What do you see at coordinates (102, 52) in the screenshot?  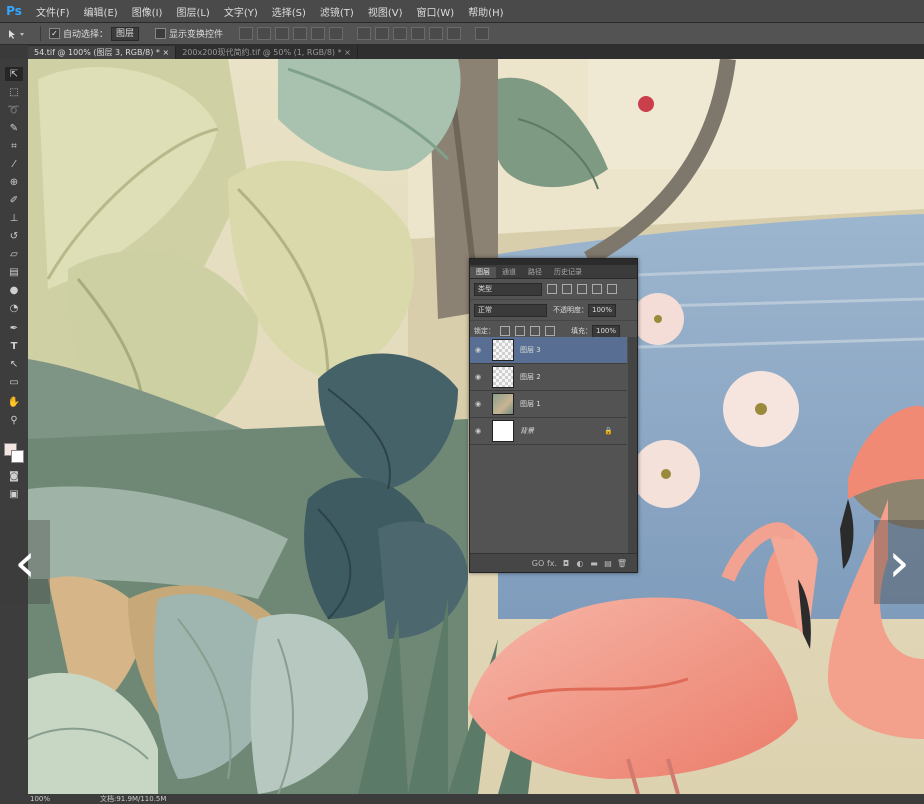 I see `tab-document-1: 54.tif @ 100% (图层 3, RGB/8) * ×` at bounding box center [102, 52].